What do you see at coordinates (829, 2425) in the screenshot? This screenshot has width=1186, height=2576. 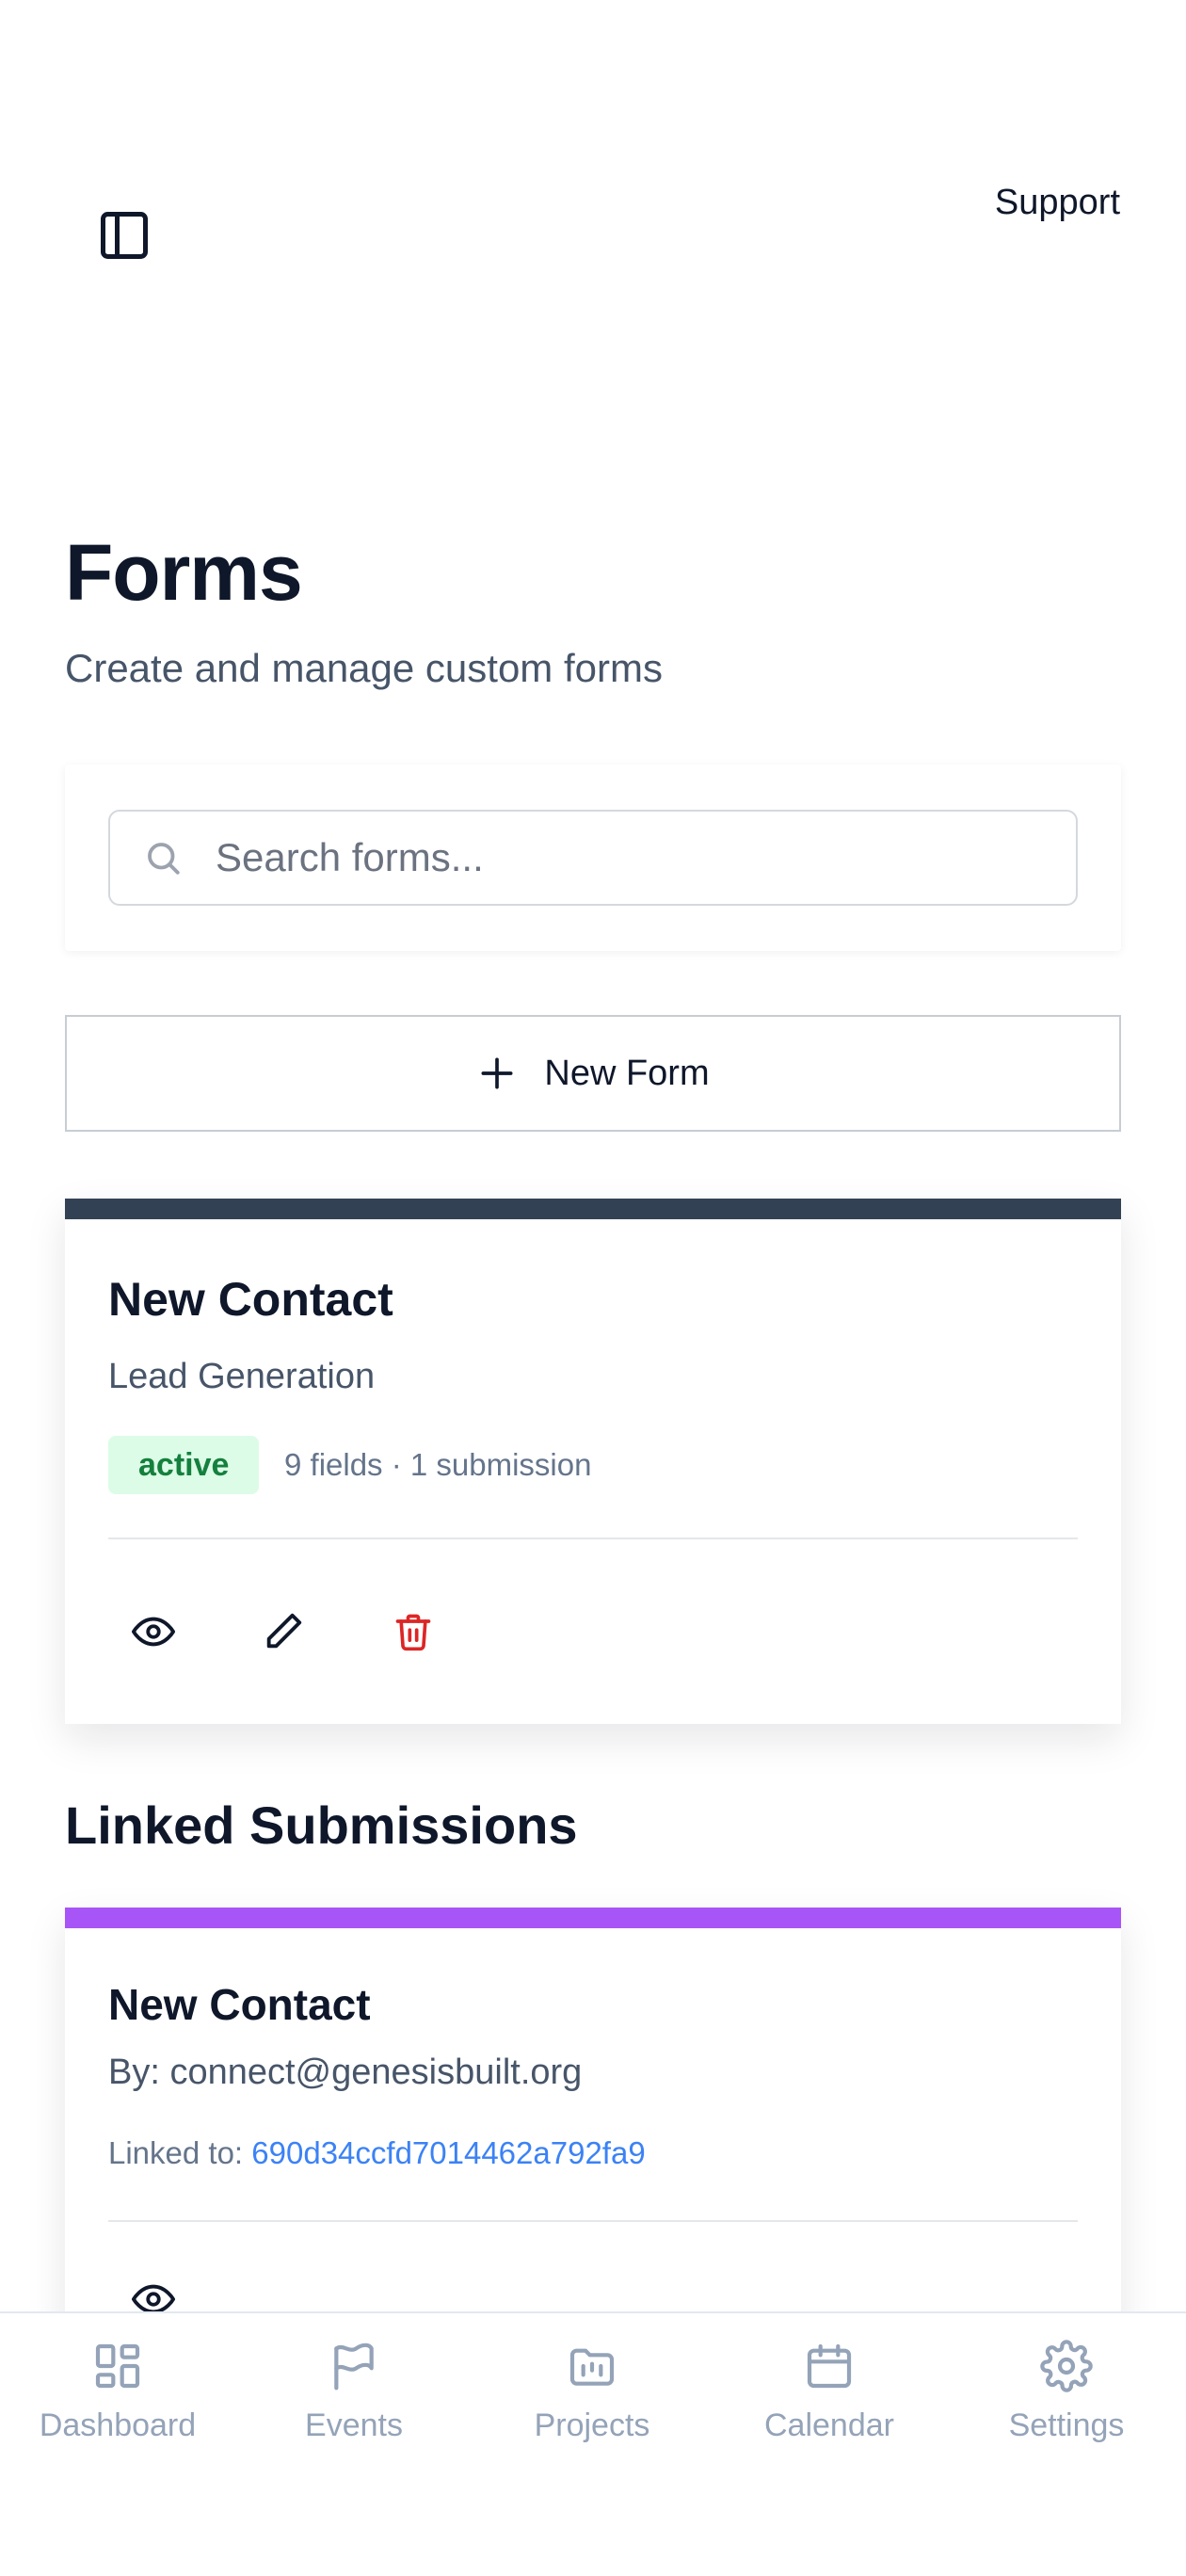 I see `nav-label: Calendar` at bounding box center [829, 2425].